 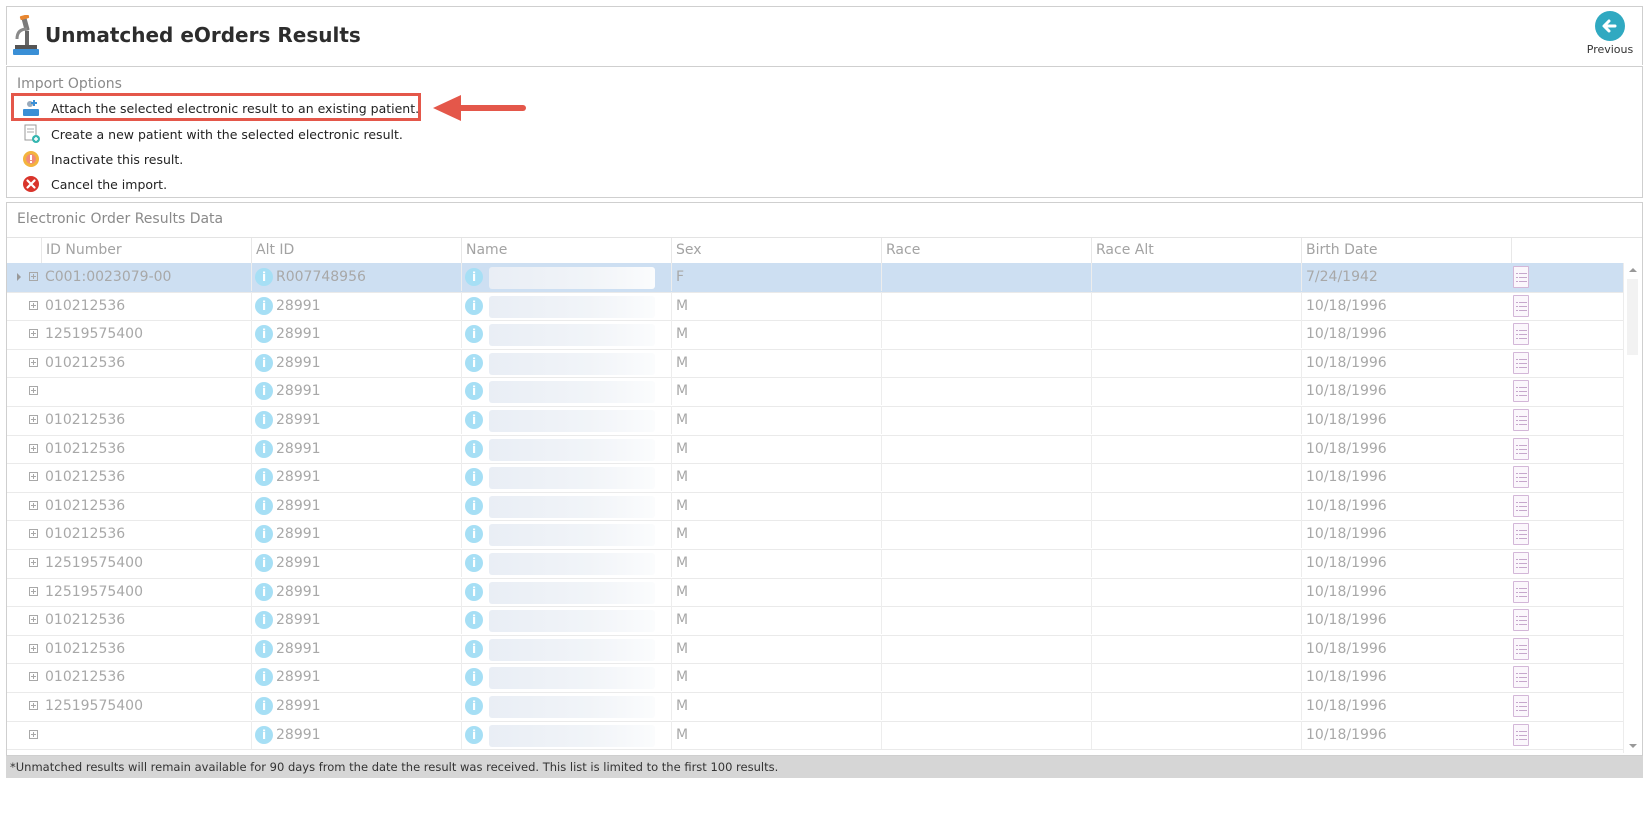 I want to click on scroll-down-icon, so click(x=1633, y=746).